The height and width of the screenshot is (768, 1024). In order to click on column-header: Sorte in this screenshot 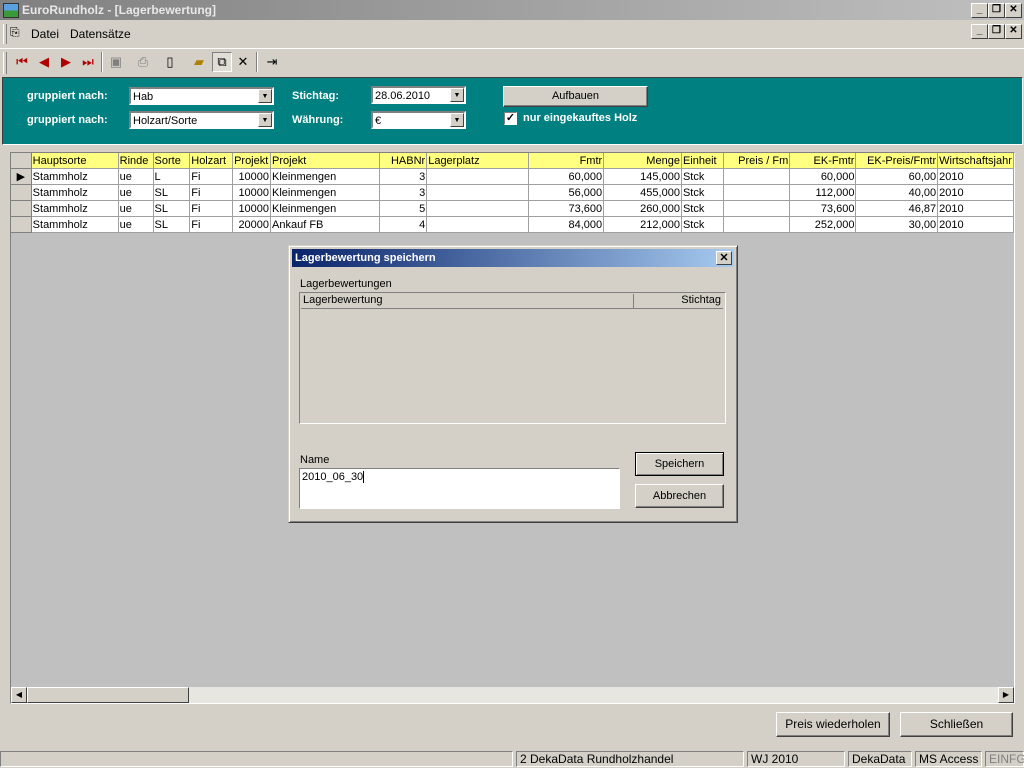, I will do `click(172, 161)`.